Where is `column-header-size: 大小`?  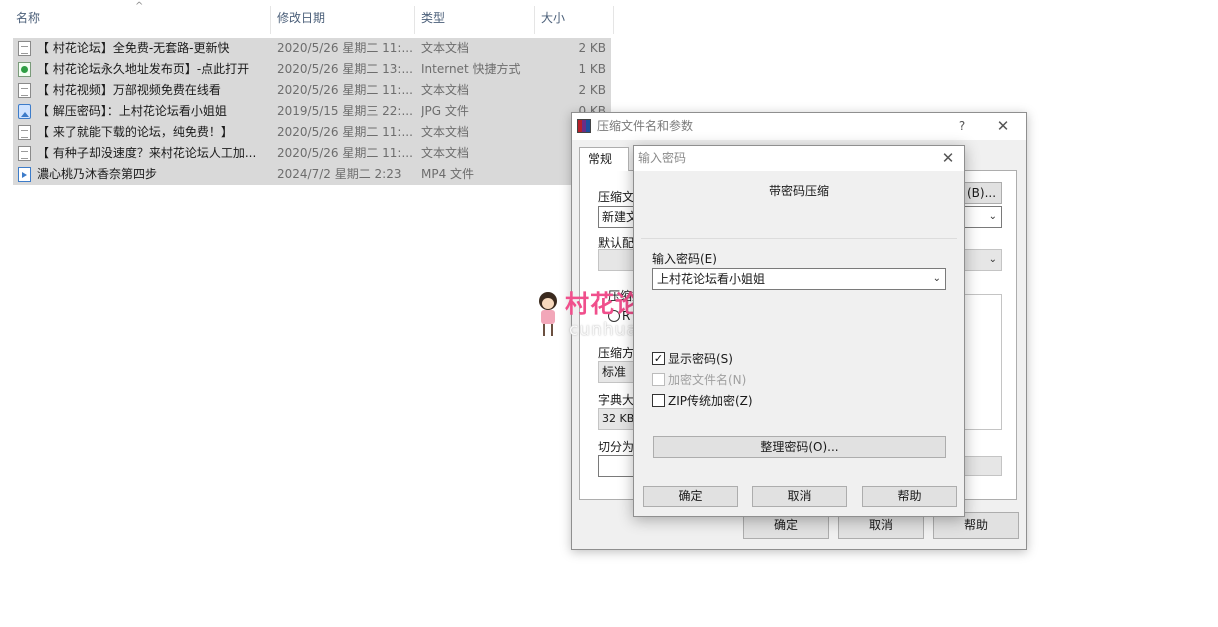
column-header-size: 大小 is located at coordinates (550, 18).